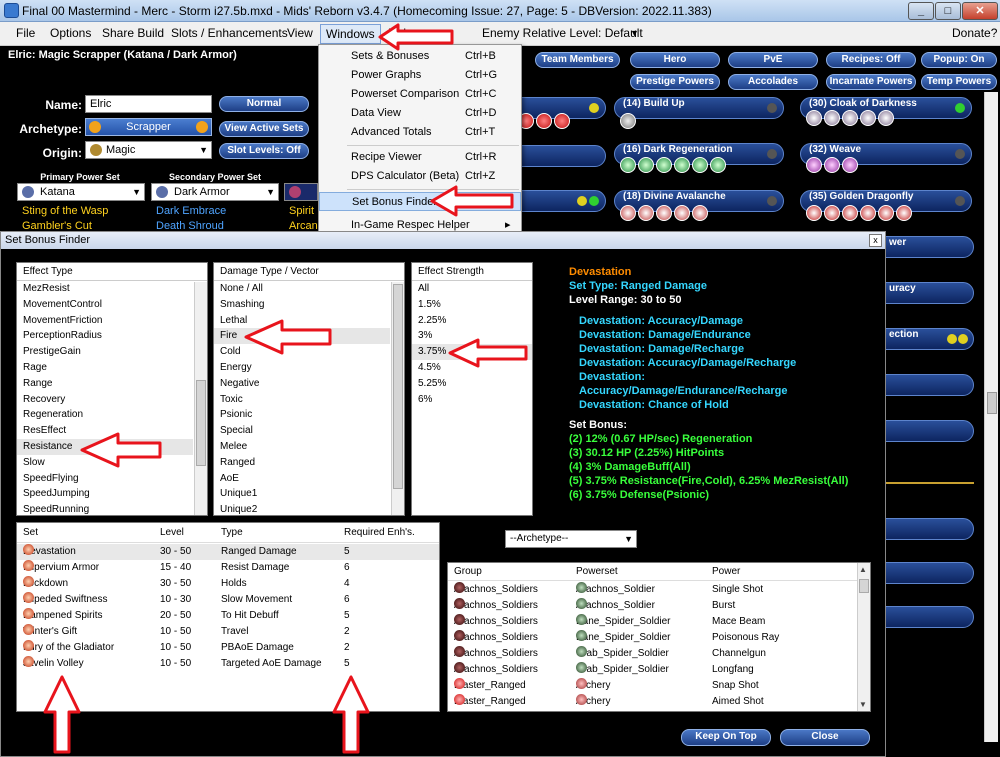 The width and height of the screenshot is (1000, 757). I want to click on arrow-resistance, so click(121, 450).